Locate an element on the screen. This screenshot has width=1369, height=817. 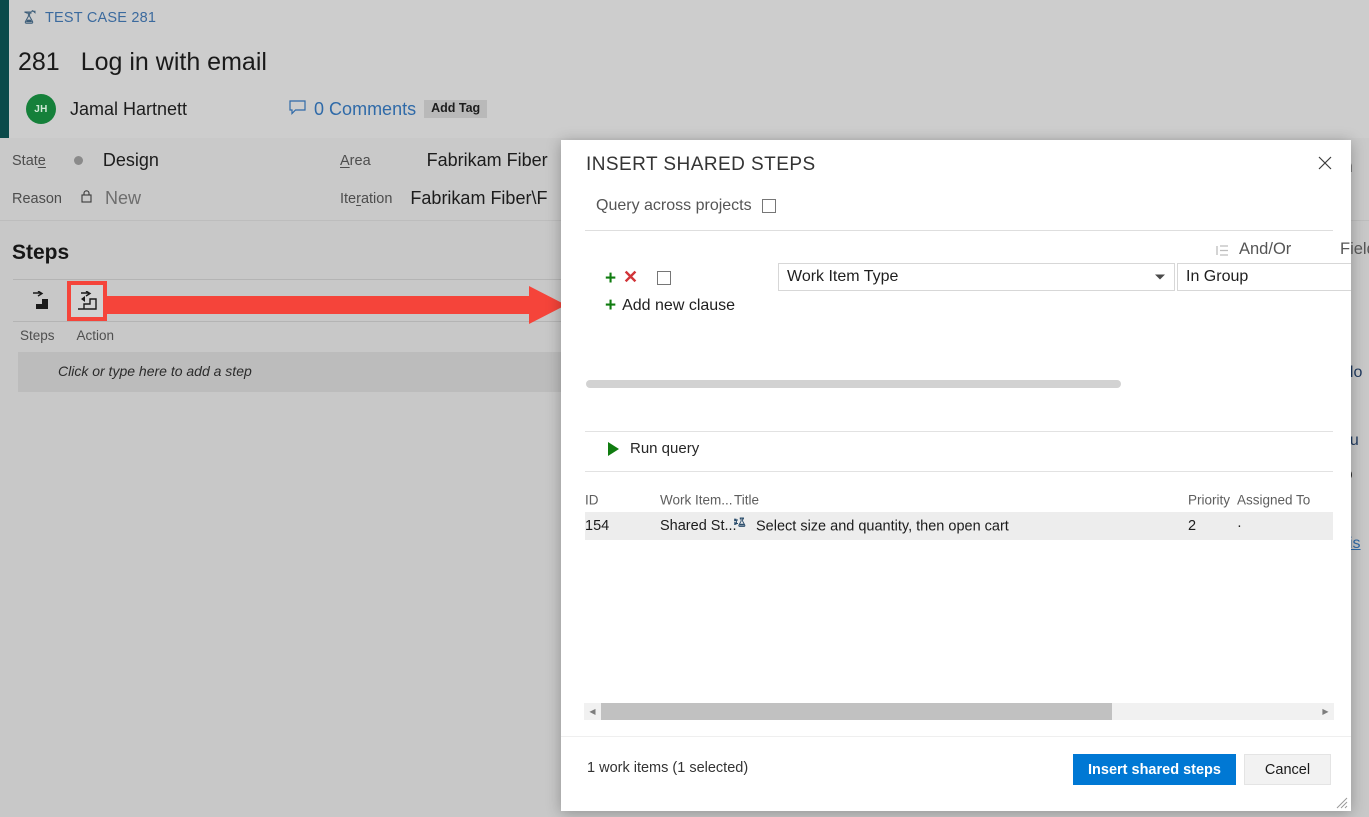
work-item-type-accent-bar is located at coordinates (4, 69).